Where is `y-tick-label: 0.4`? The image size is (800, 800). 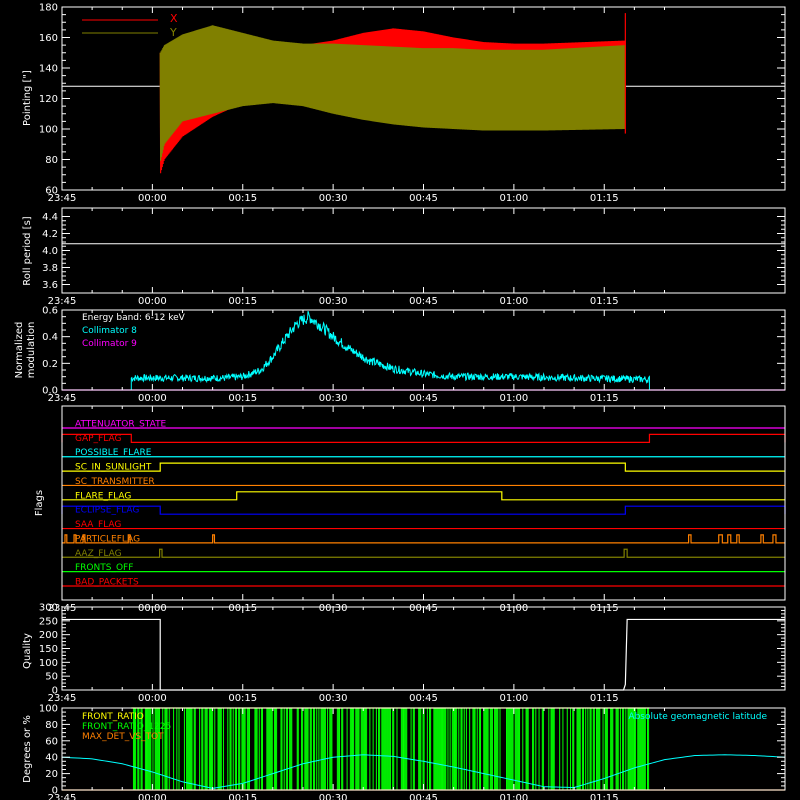
y-tick-label: 0.4 is located at coordinates (50, 337).